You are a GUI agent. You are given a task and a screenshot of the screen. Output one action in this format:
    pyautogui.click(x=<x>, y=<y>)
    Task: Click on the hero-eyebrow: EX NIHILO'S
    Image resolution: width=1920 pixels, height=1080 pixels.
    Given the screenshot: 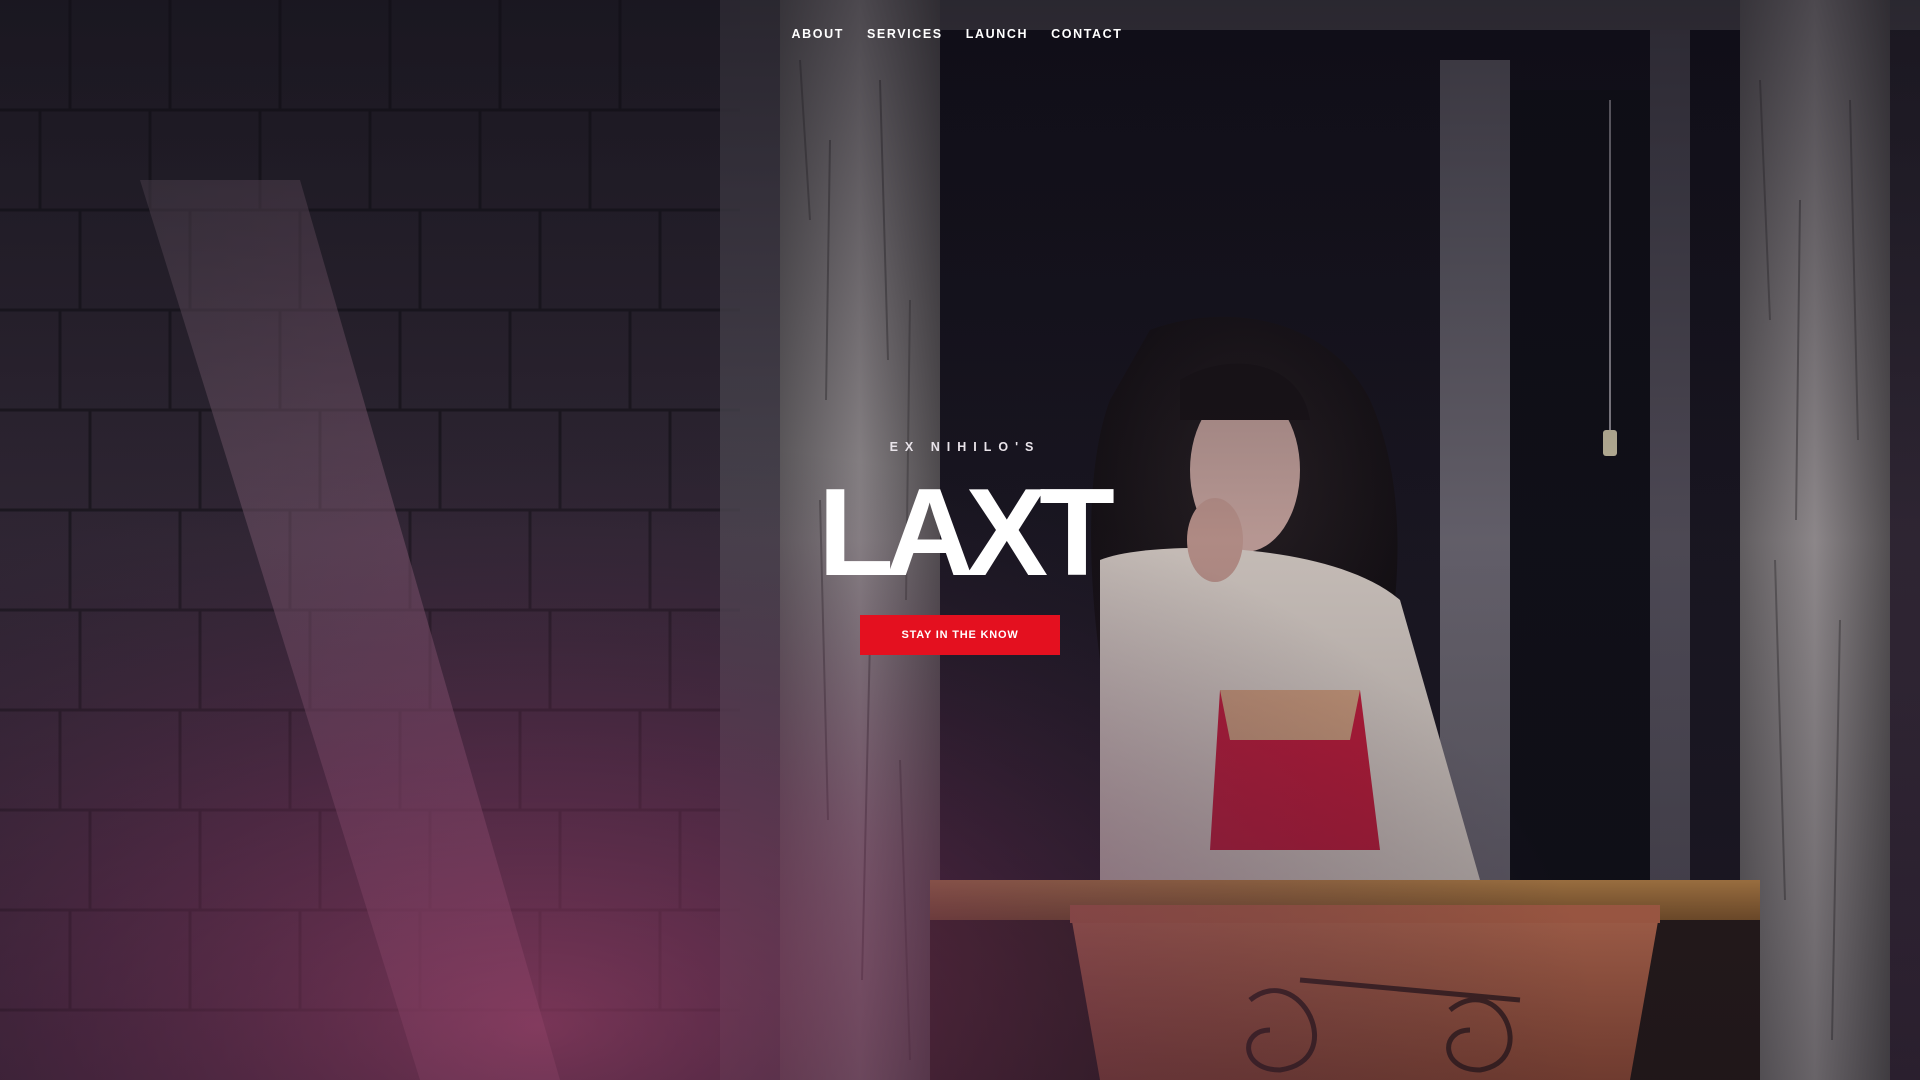 What is the action you would take?
    pyautogui.click(x=965, y=447)
    